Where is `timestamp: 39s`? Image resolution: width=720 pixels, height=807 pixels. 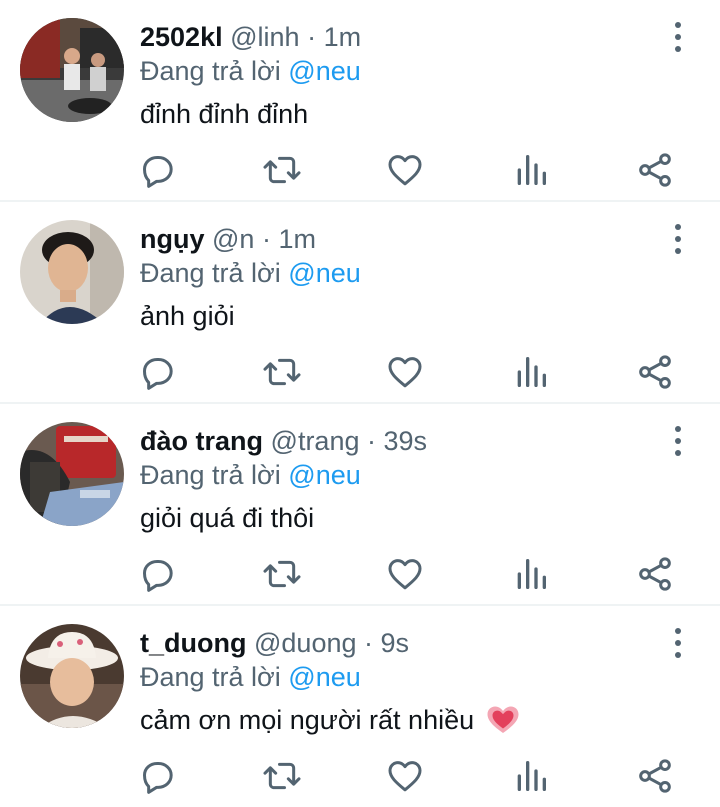 timestamp: 39s is located at coordinates (406, 441).